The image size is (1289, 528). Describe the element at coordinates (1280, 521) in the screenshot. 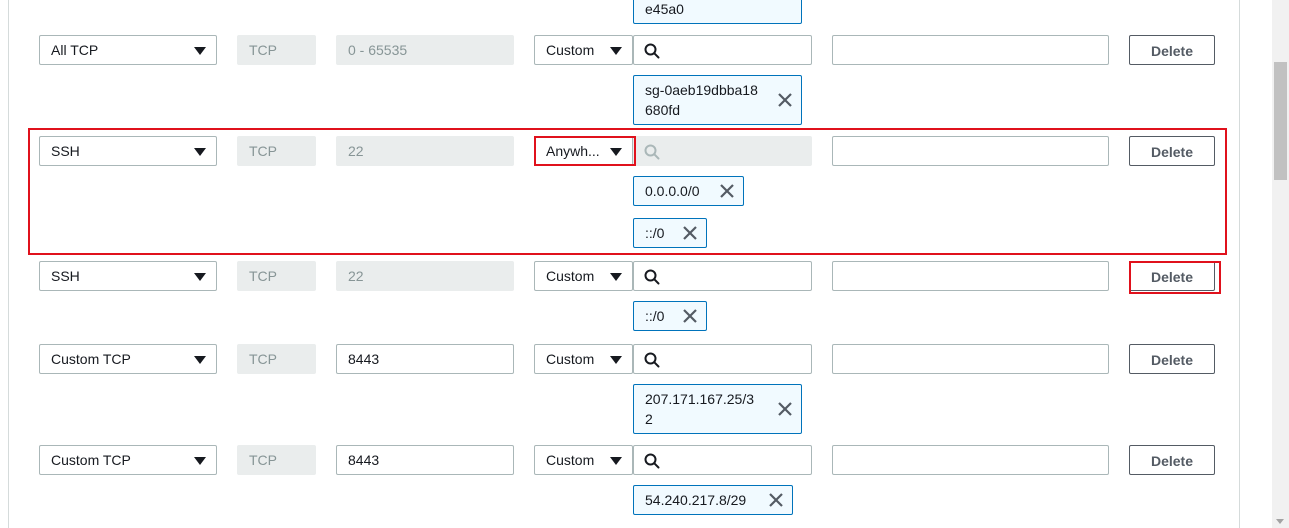

I see `scroll-down-arrow-icon` at that location.